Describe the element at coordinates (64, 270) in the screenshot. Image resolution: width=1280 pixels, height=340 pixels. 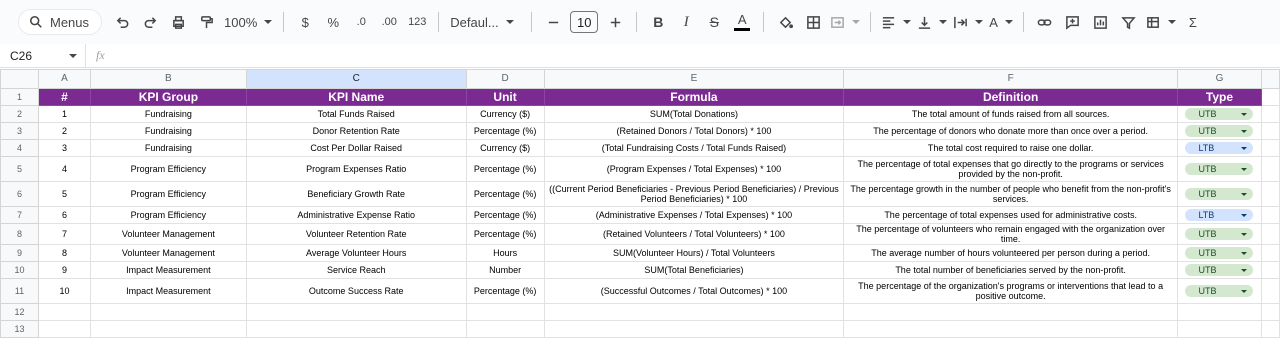
I see `cell-number: 9` at that location.